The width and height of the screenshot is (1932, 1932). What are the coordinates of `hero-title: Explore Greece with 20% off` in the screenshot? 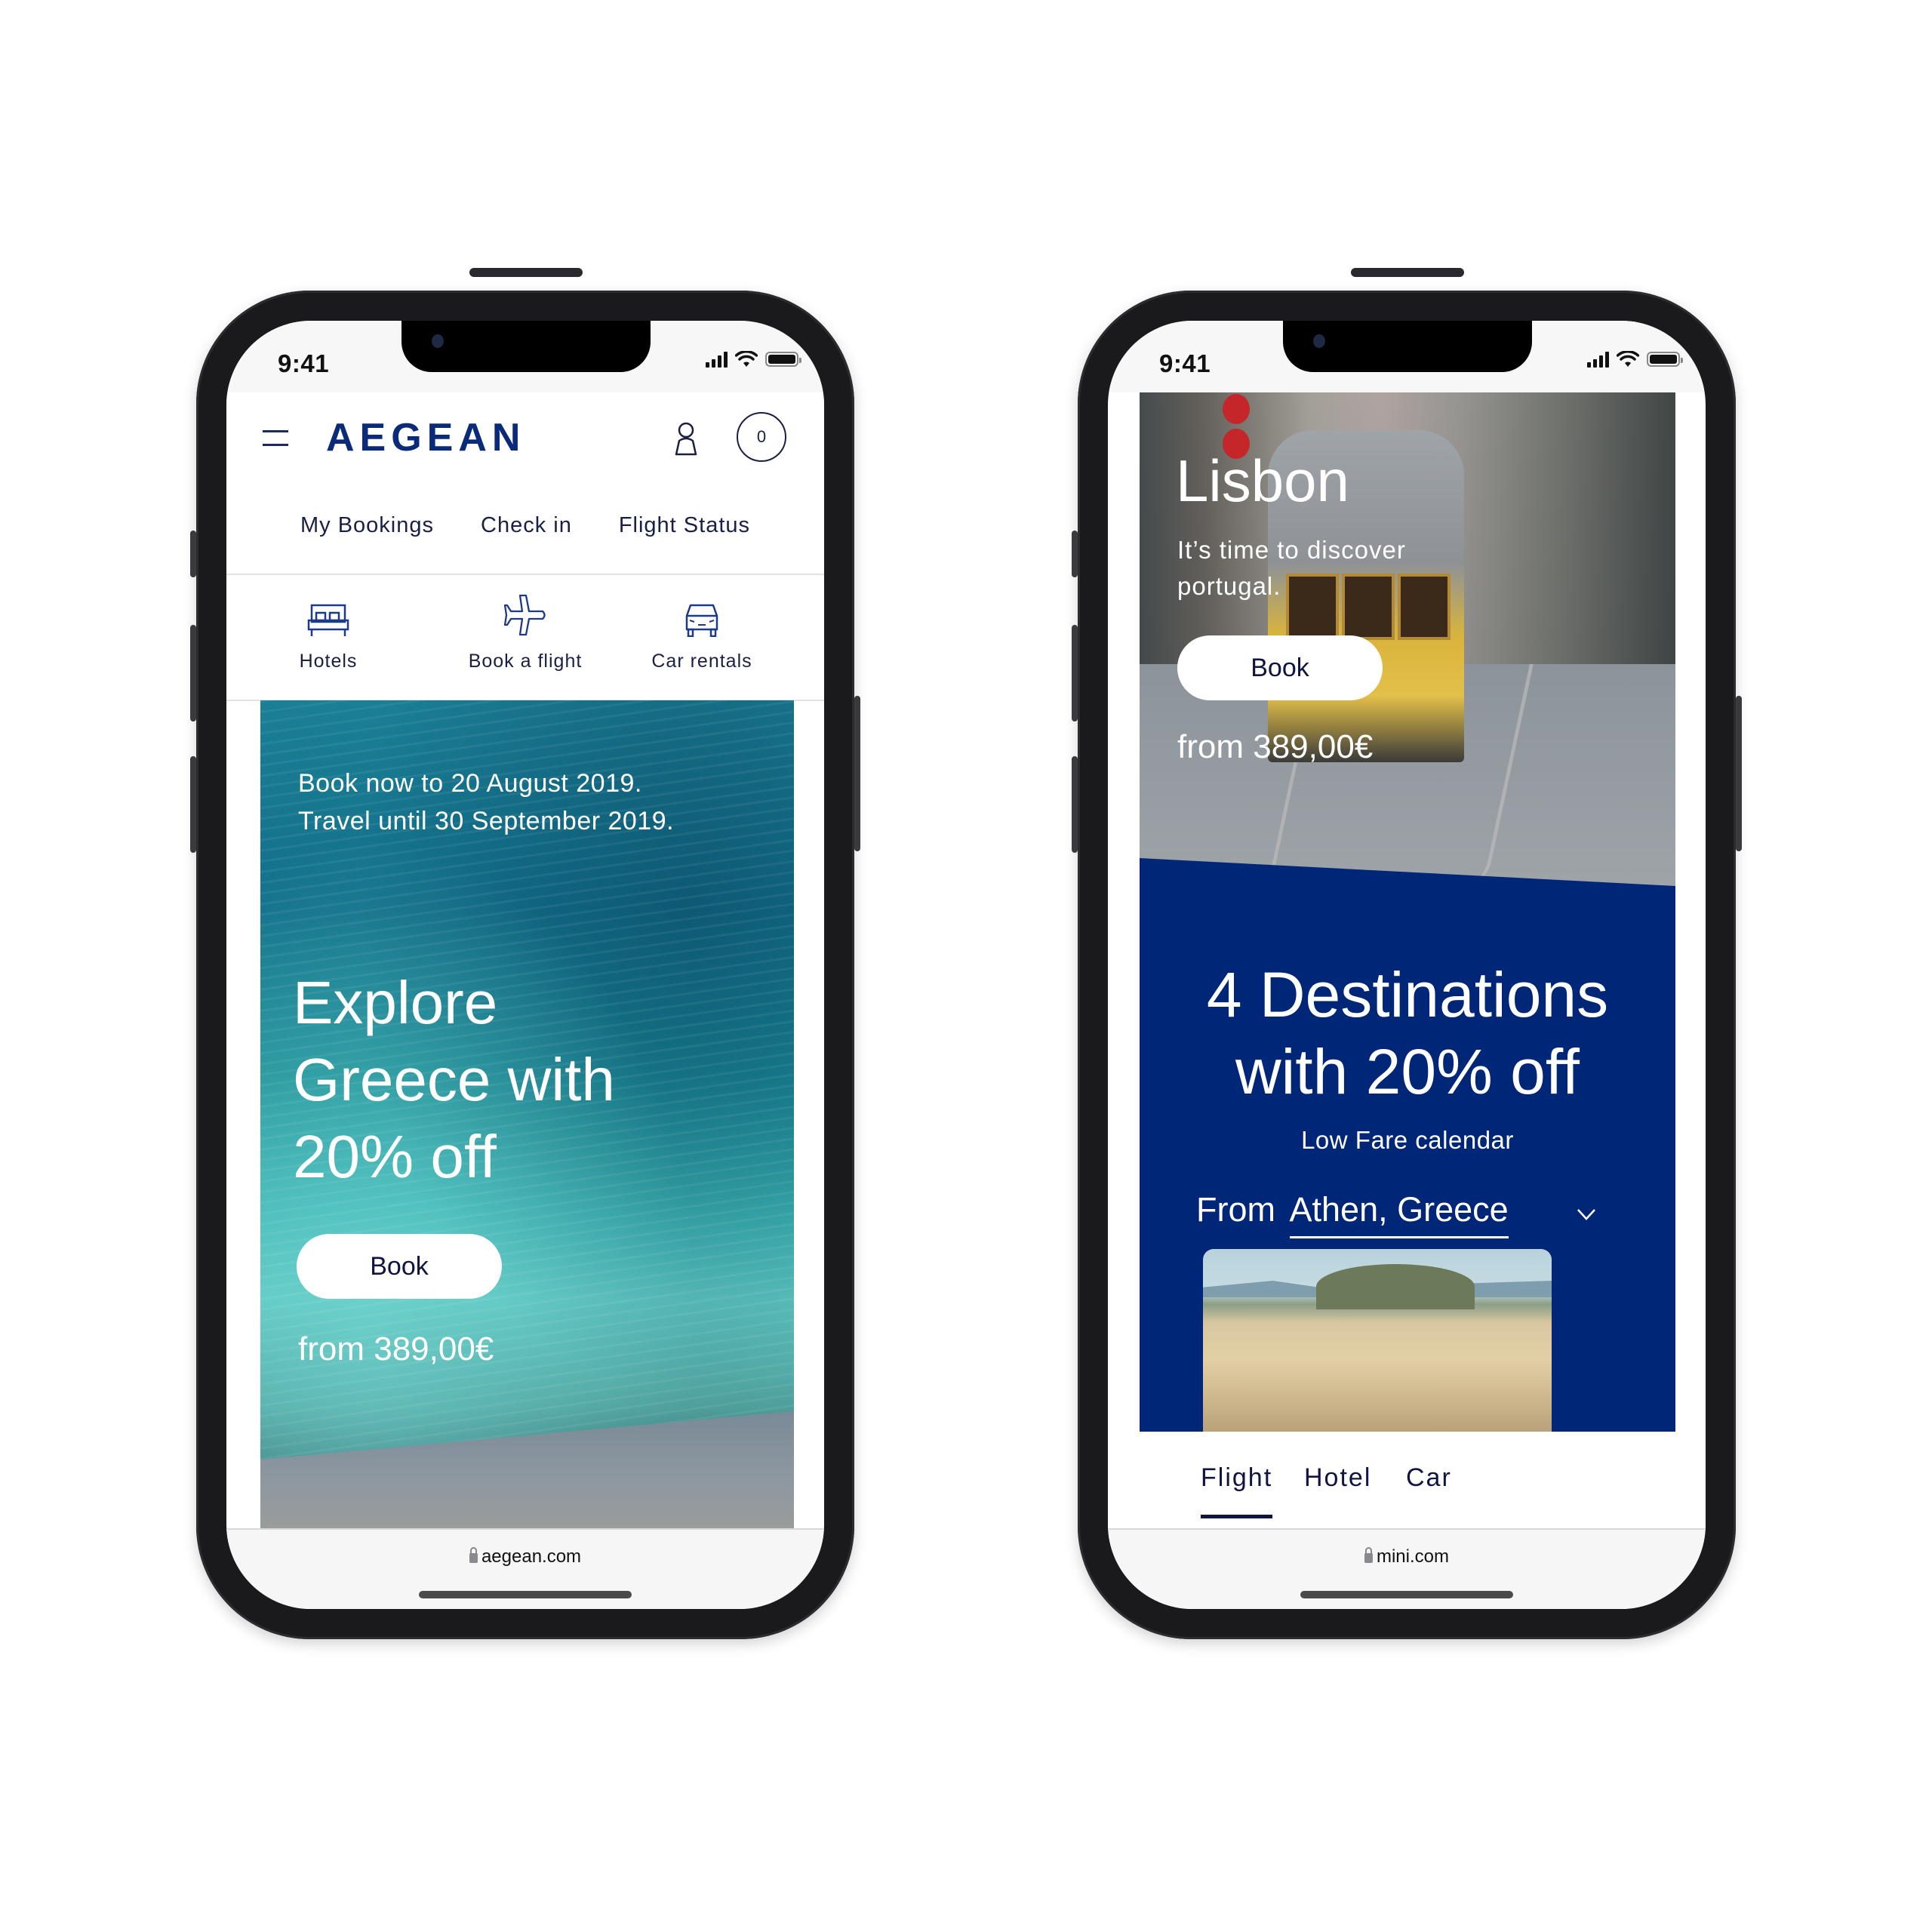 It's located at (454, 1079).